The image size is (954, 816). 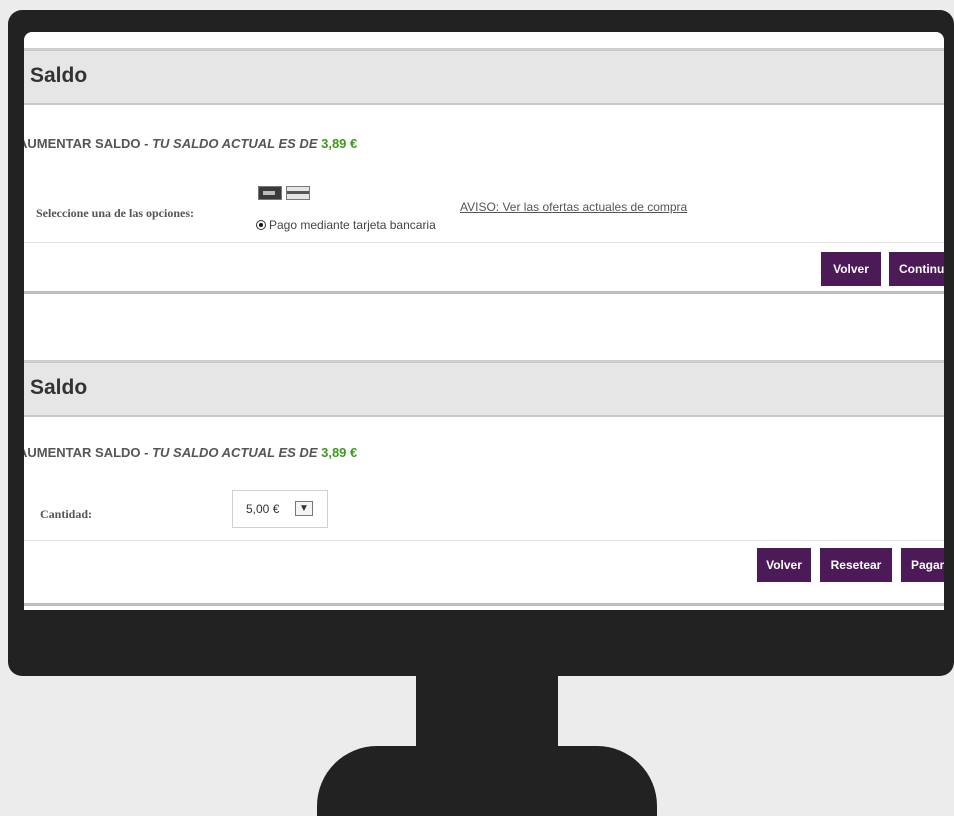 What do you see at coordinates (916, 269) in the screenshot?
I see `continue-button: Continuar` at bounding box center [916, 269].